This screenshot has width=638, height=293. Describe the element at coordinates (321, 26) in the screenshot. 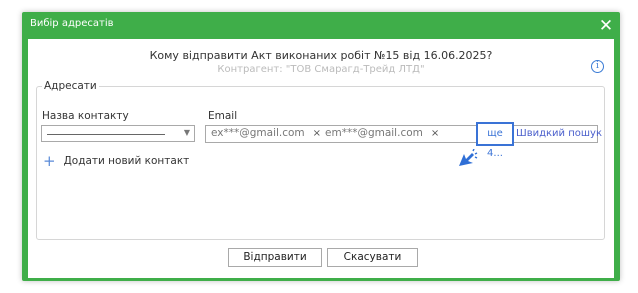

I see `dialog-titlebar: Вибір адресатів ✕` at that location.